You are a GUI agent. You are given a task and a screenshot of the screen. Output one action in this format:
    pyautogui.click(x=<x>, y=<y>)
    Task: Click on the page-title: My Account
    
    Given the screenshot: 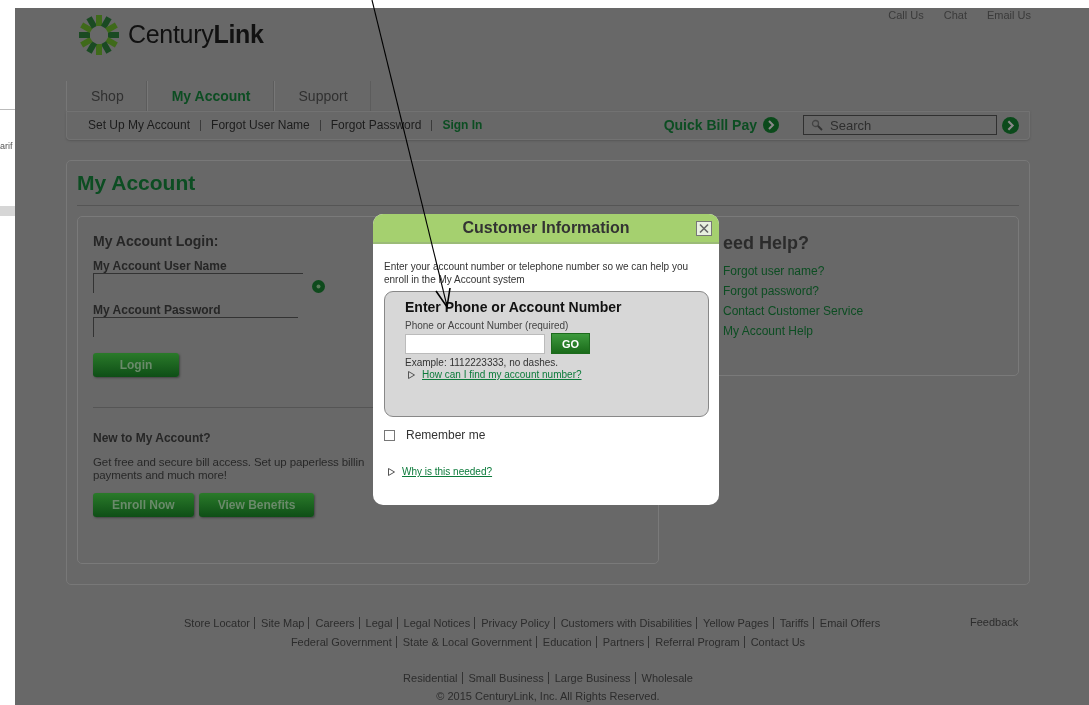 What is the action you would take?
    pyautogui.click(x=548, y=189)
    